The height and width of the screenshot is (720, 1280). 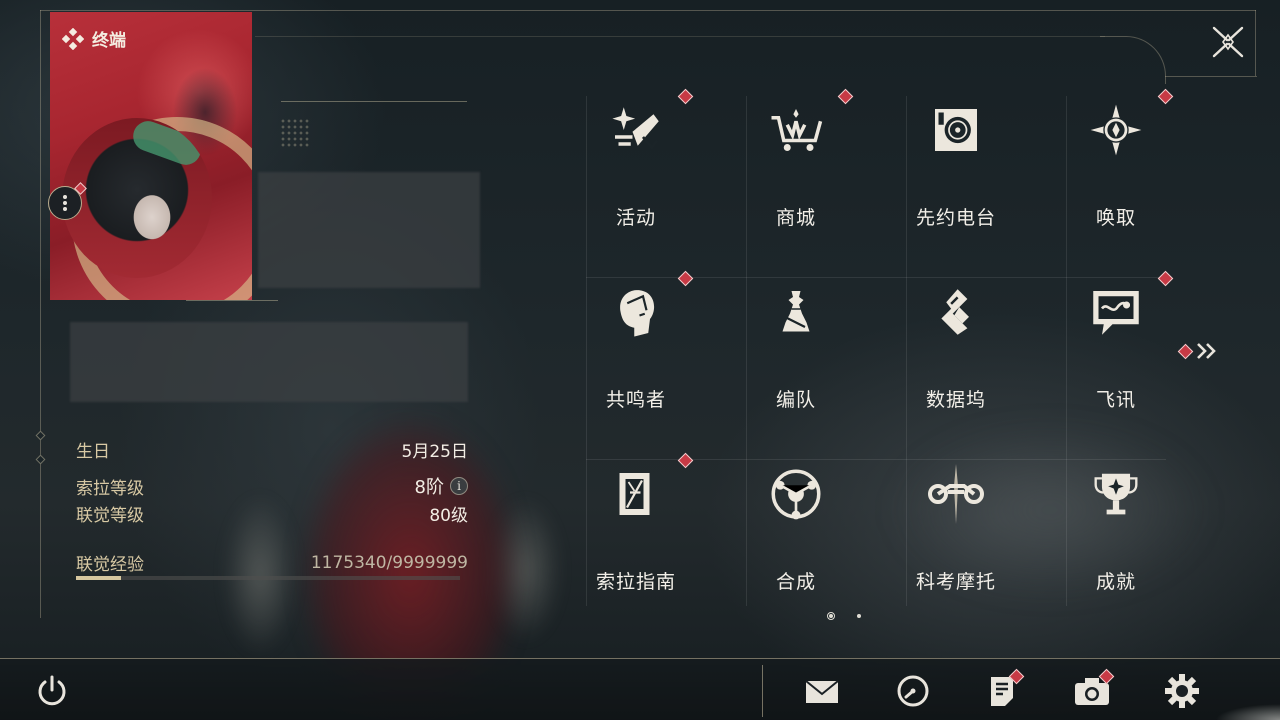 I want to click on union-exp-bar, so click(x=268, y=578).